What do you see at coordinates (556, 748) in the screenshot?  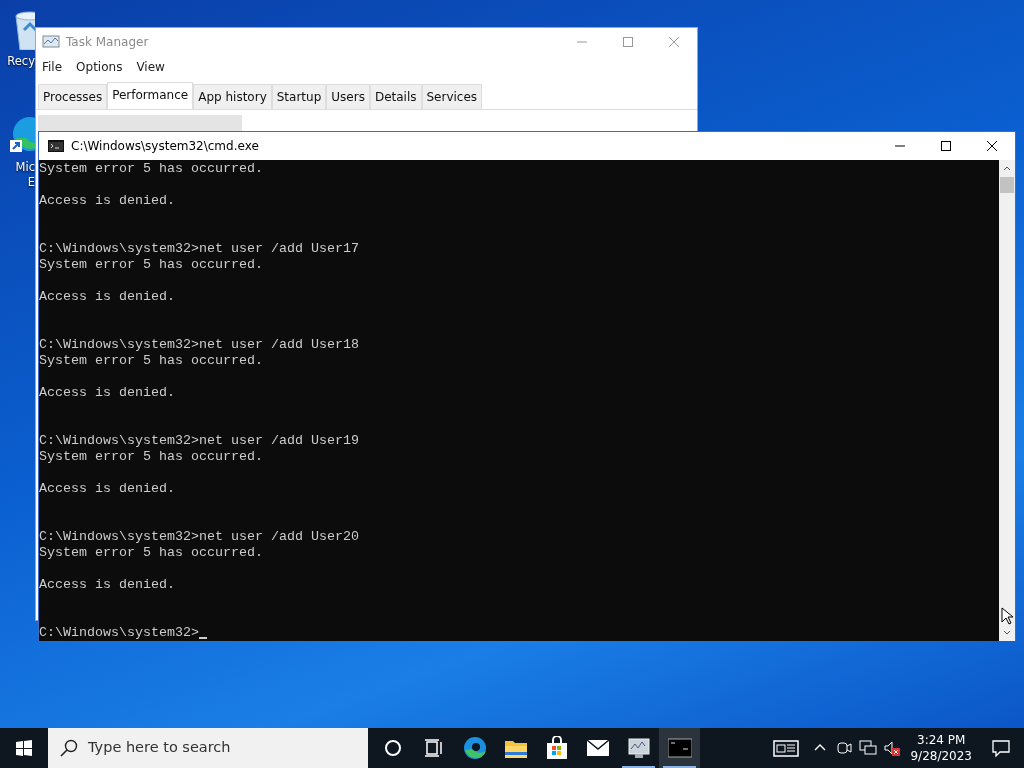 I see `shopping-bag-icon` at bounding box center [556, 748].